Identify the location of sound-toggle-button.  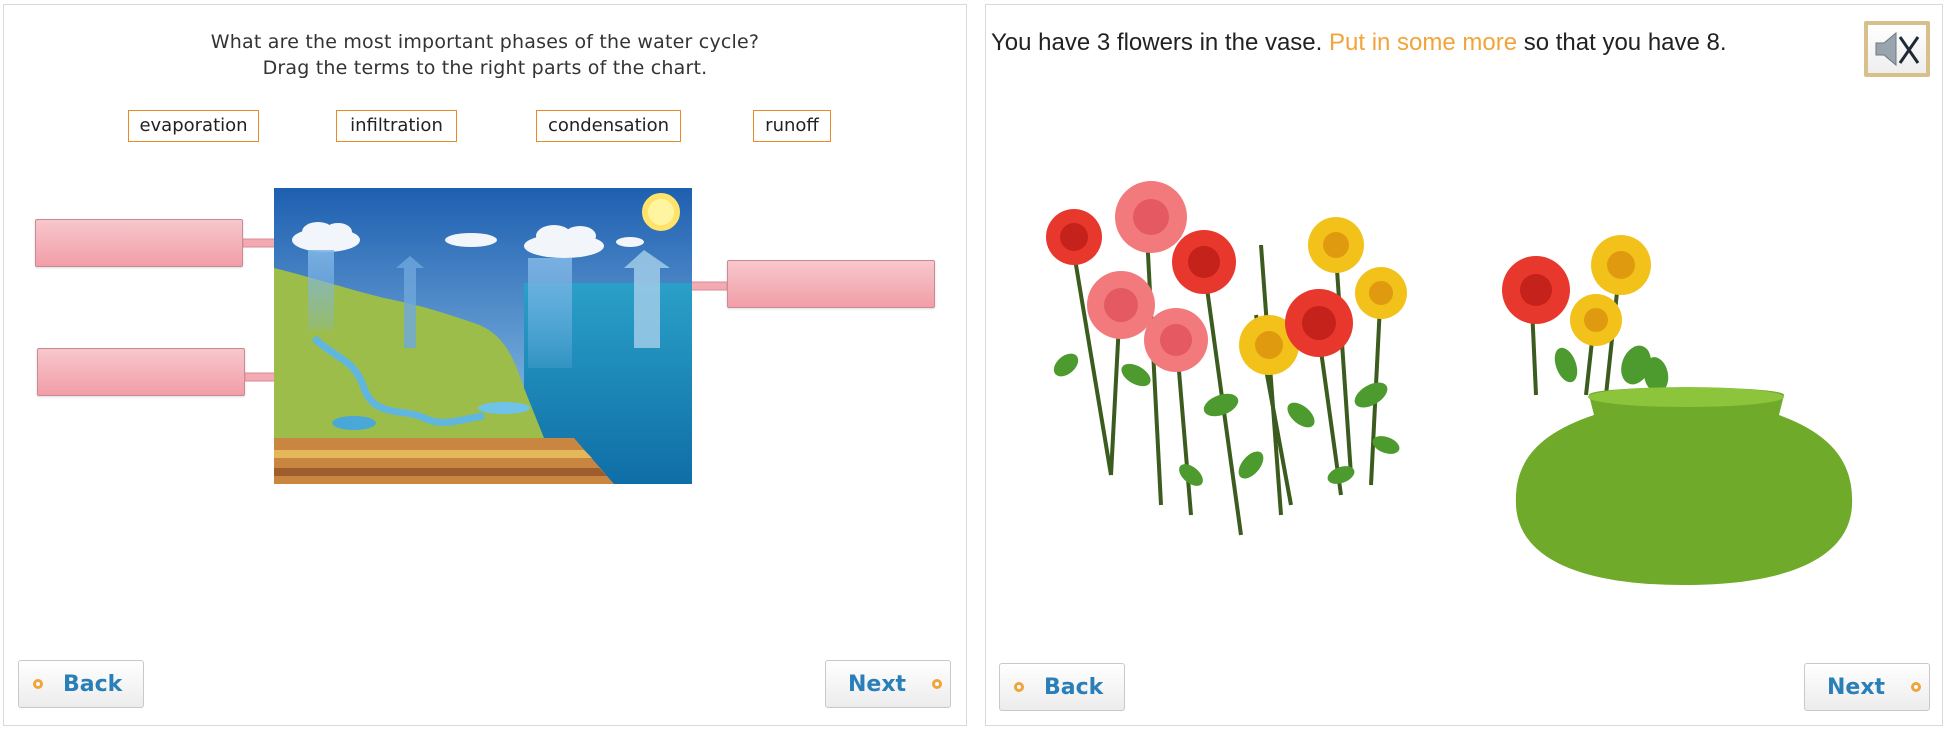
(1897, 49).